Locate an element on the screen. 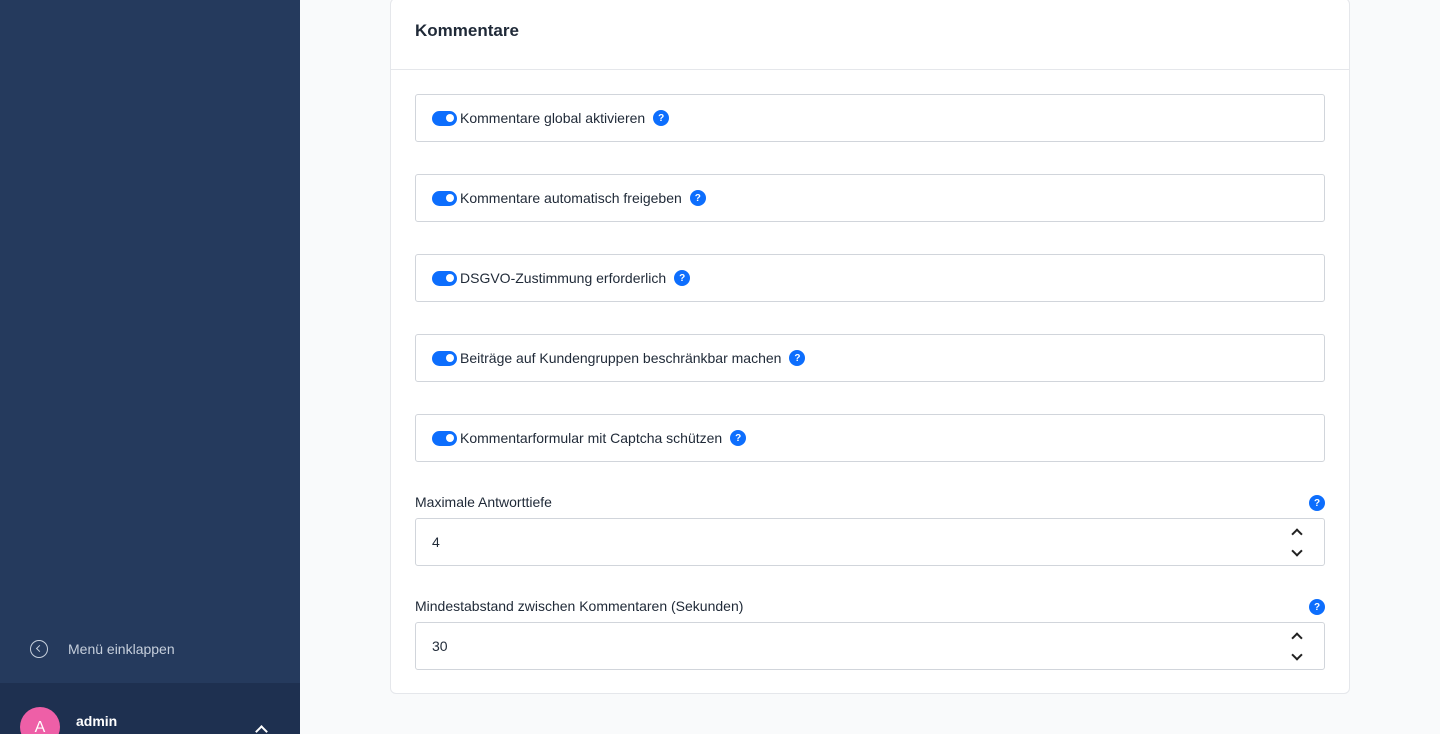 The height and width of the screenshot is (734, 1440). user-menu: A admin is located at coordinates (150, 708).